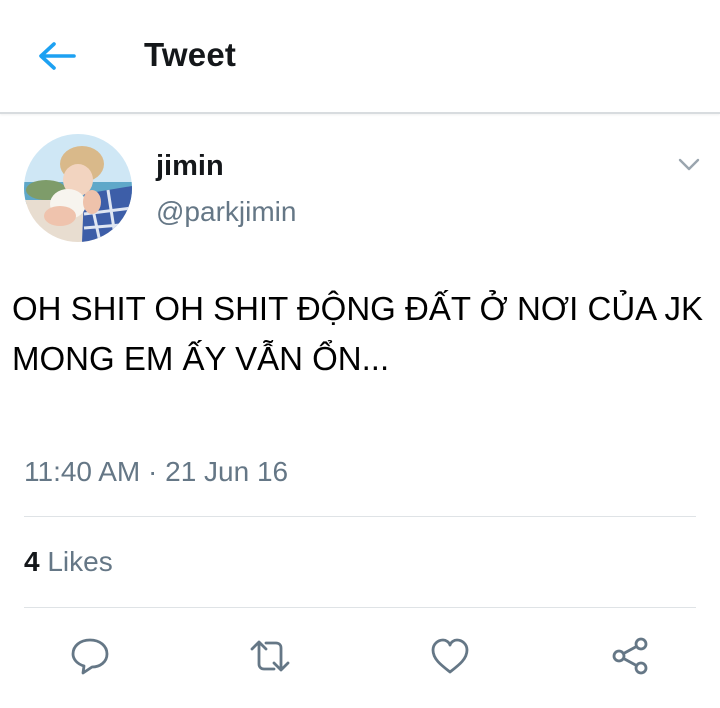 The width and height of the screenshot is (720, 708). Describe the element at coordinates (190, 54) in the screenshot. I see `page-title: Tweet` at that location.